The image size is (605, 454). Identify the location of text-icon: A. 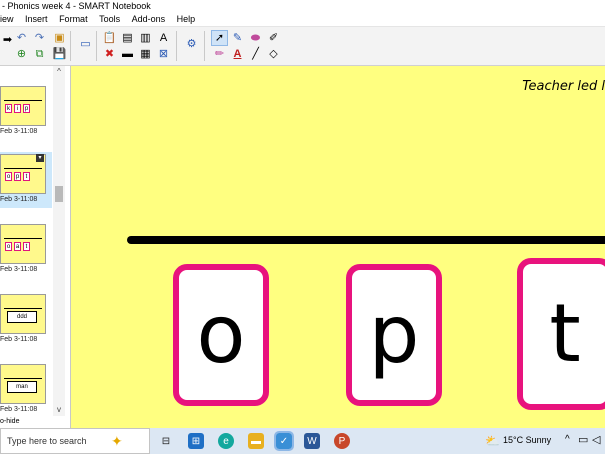
(237, 54).